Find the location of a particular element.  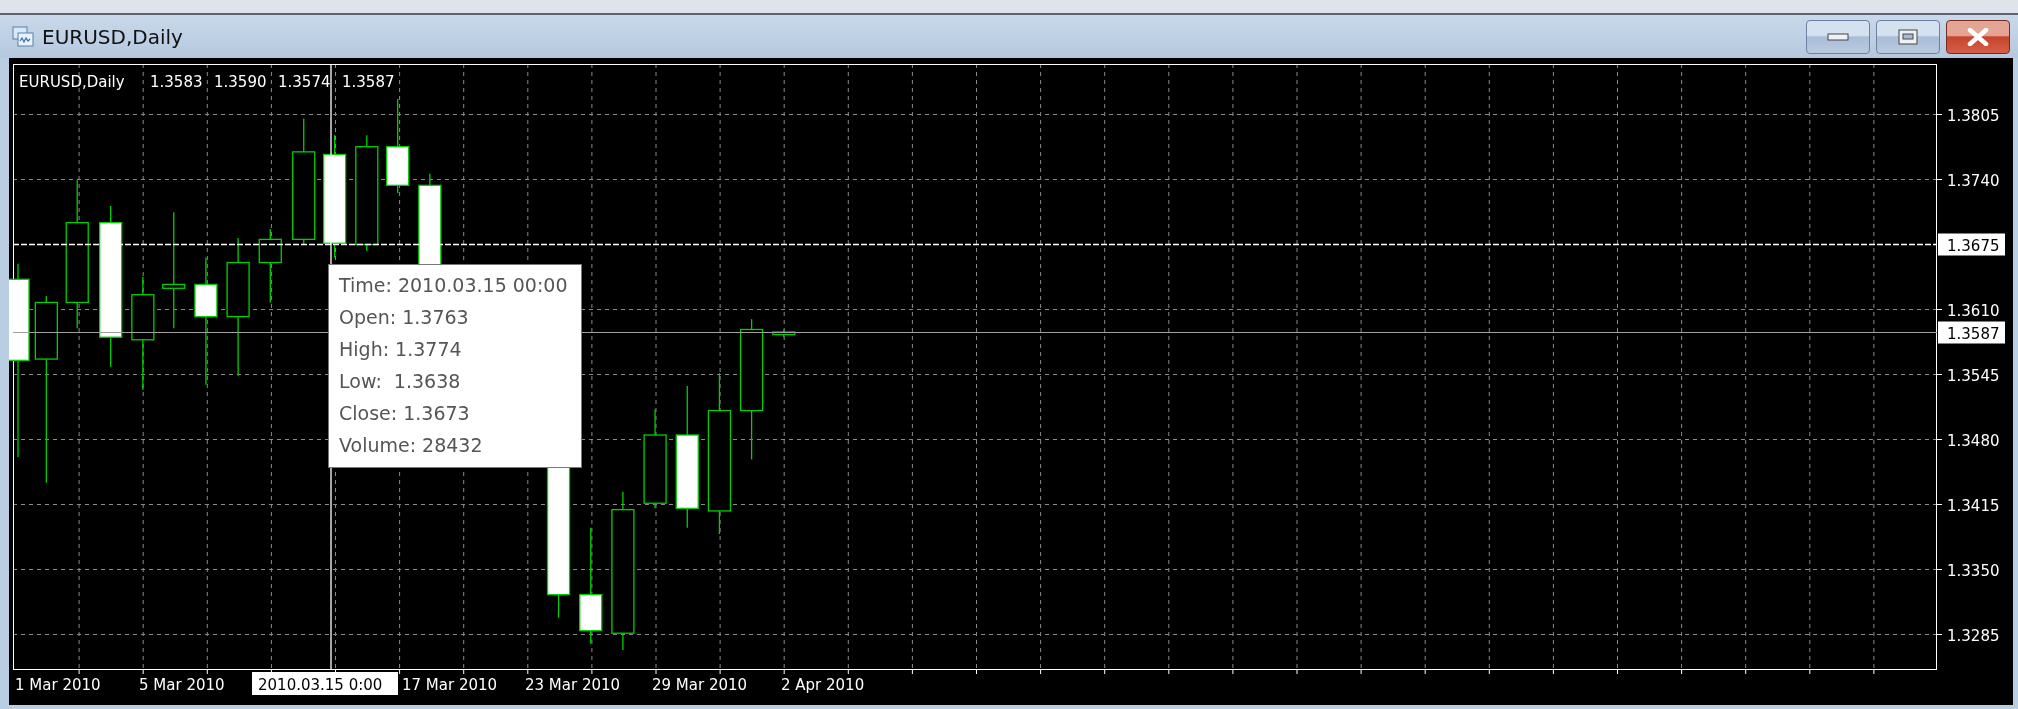

date-axis-label: 23 Mar 2010 is located at coordinates (573, 685).